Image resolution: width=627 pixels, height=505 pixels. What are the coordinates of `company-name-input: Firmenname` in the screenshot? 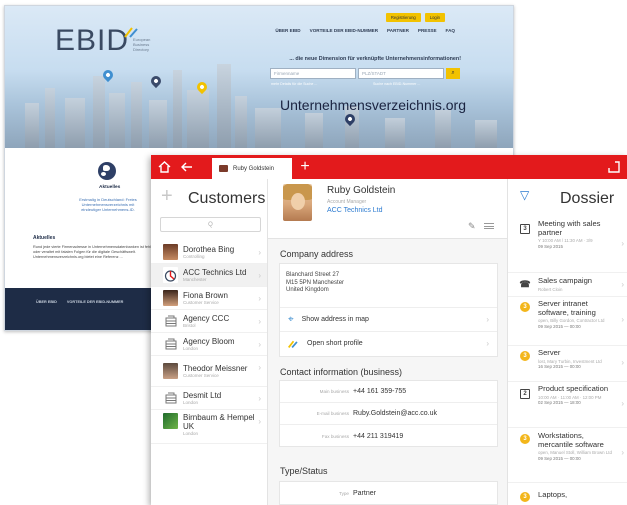 It's located at (313, 73).